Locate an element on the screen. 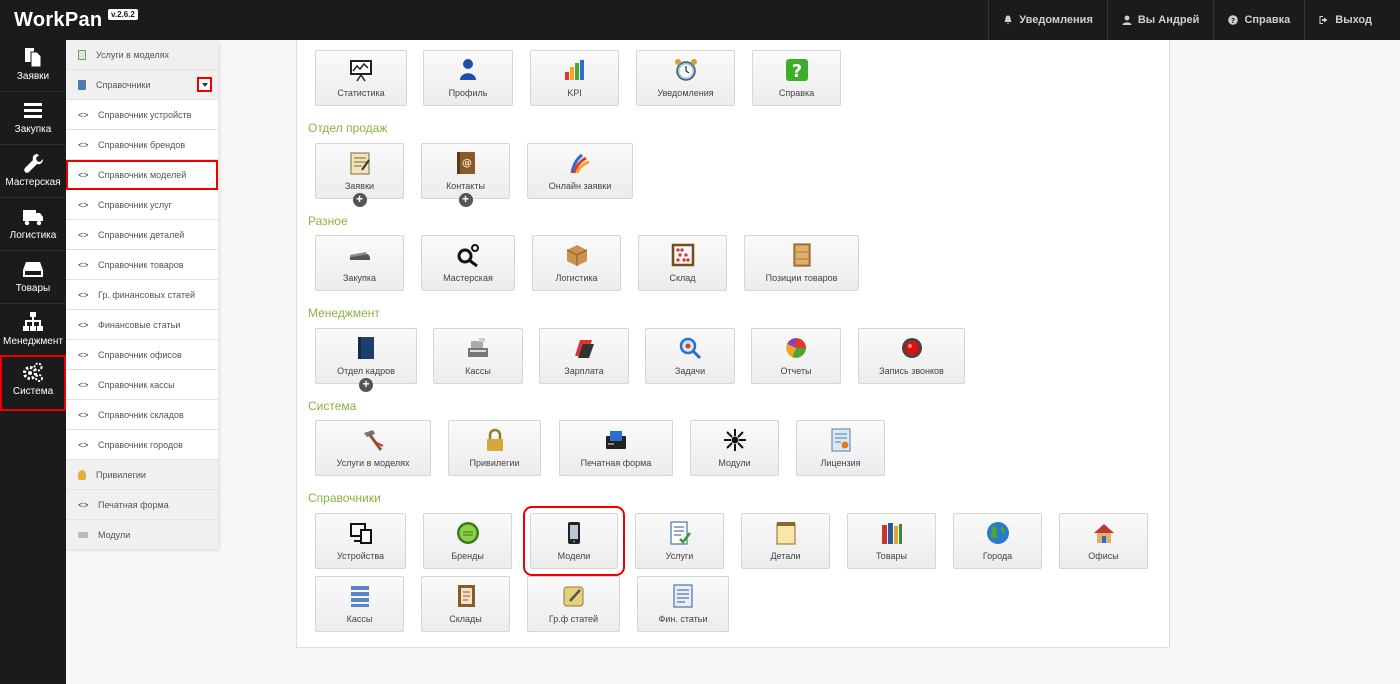 The height and width of the screenshot is (684, 1400). tile-call-recording: Запись звонков is located at coordinates (911, 356).